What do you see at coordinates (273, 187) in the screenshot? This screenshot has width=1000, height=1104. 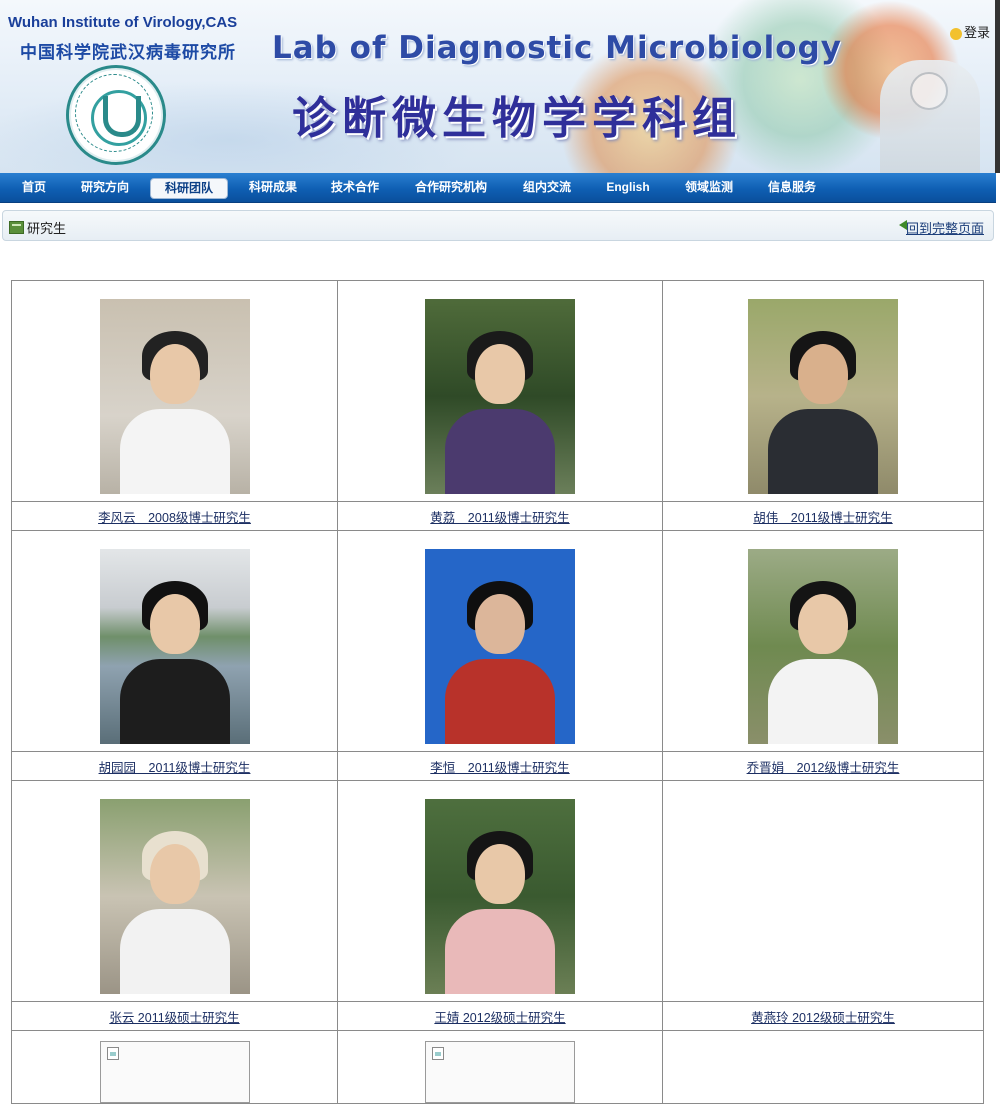 I see `nav-item-results: 科研成果` at bounding box center [273, 187].